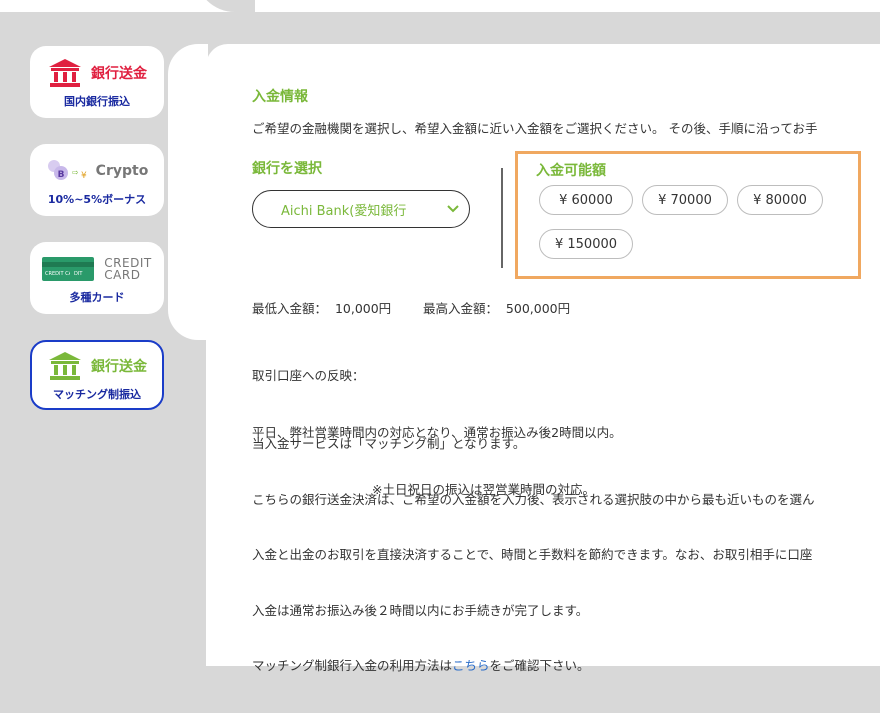  Describe the element at coordinates (97, 199) in the screenshot. I see `tab-subtitle: 10%~5%ボーナス` at that location.